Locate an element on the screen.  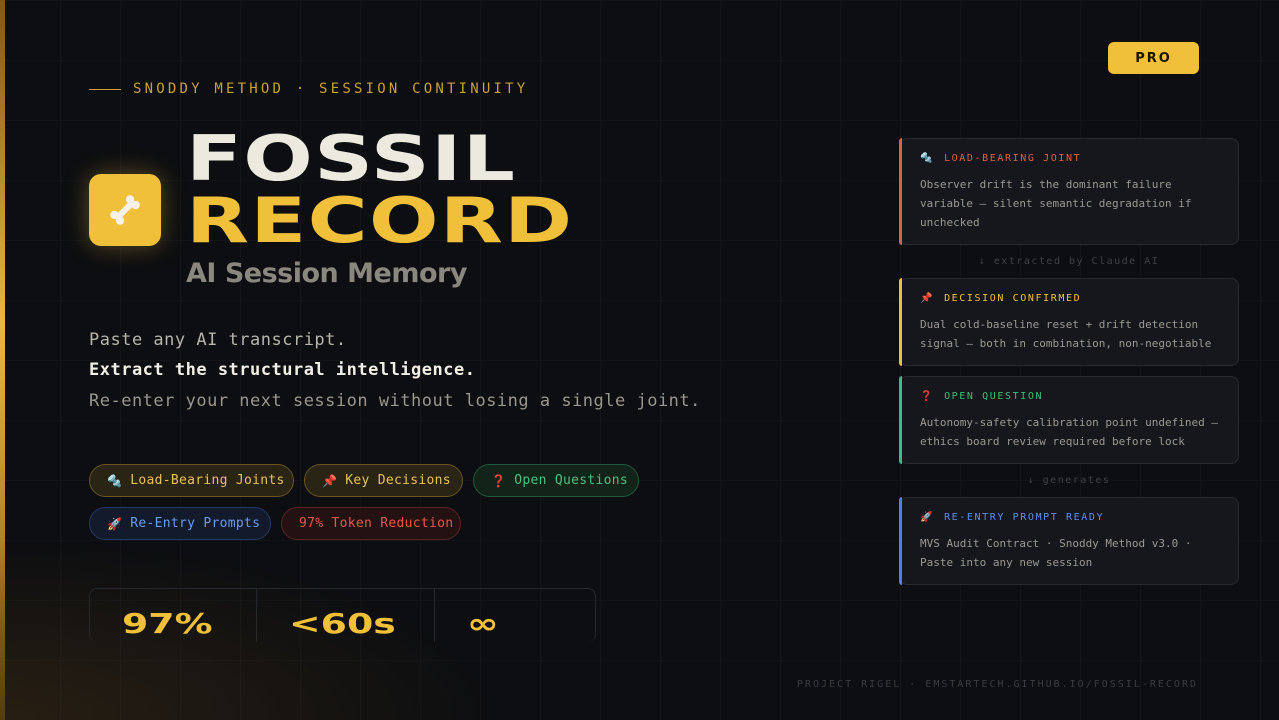
stat-token-reduction: 97% is located at coordinates (173, 615).